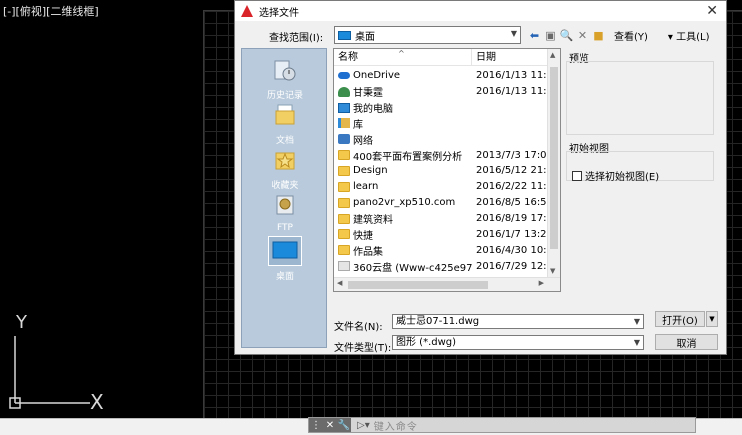 The height and width of the screenshot is (435, 742). What do you see at coordinates (363, 425) in the screenshot?
I see `prompt-icon: ▷▾` at bounding box center [363, 425].